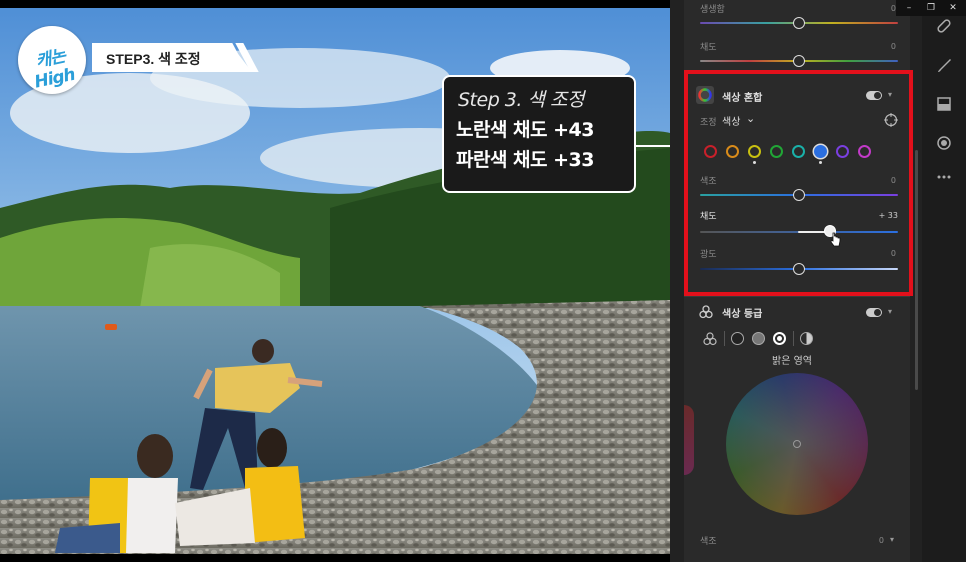 Image resolution: width=966 pixels, height=562 pixels. What do you see at coordinates (874, 312) in the screenshot?
I see `color-grading-toggle` at bounding box center [874, 312].